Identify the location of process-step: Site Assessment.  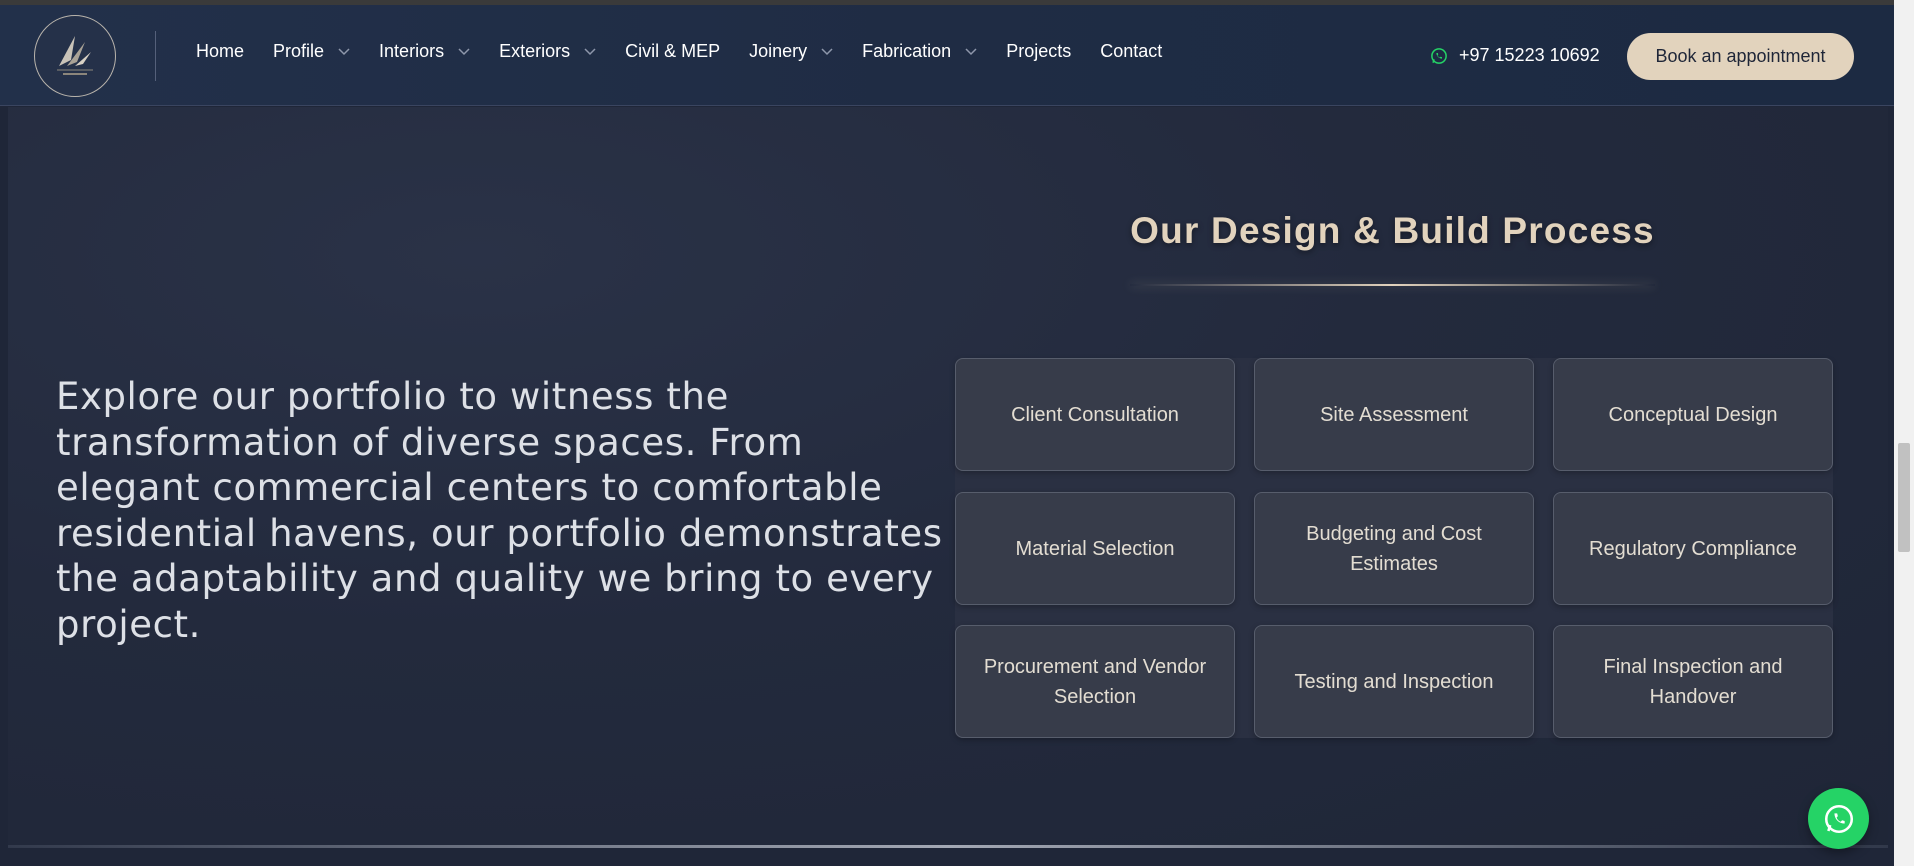
(1394, 414).